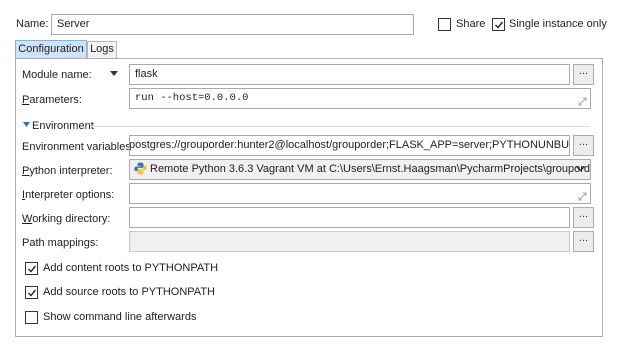  I want to click on path-mappings-field, so click(349, 241).